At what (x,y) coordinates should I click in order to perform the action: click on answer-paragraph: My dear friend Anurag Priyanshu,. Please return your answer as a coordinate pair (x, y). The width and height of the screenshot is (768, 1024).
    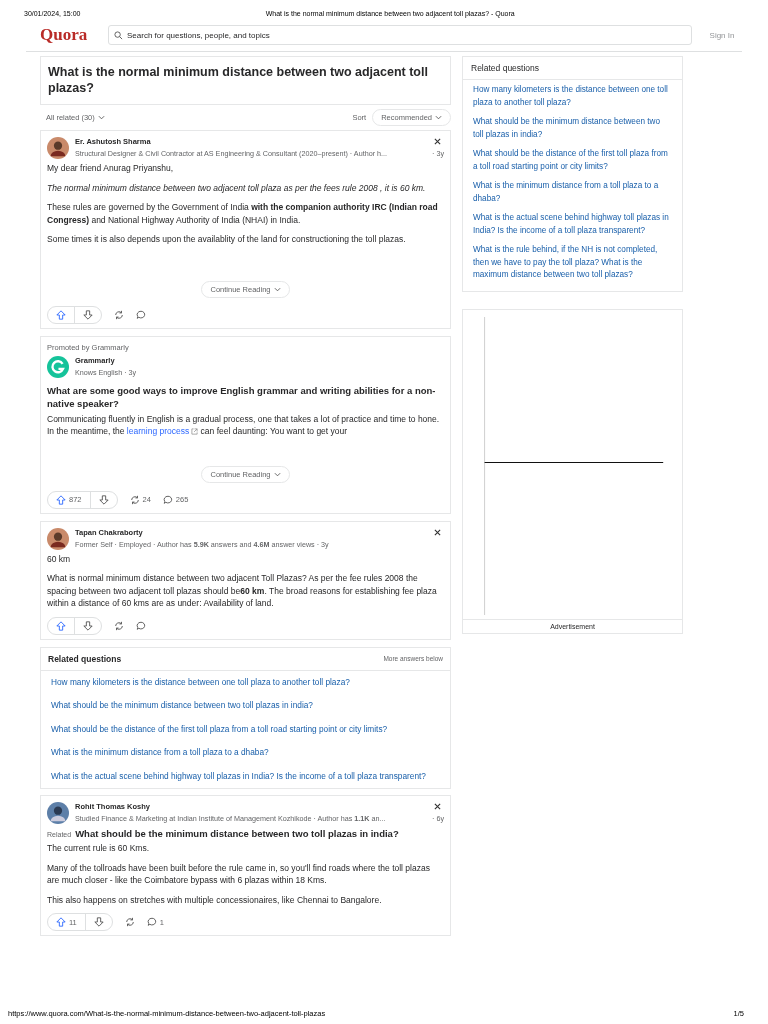
    Looking at the image, I should click on (111, 168).